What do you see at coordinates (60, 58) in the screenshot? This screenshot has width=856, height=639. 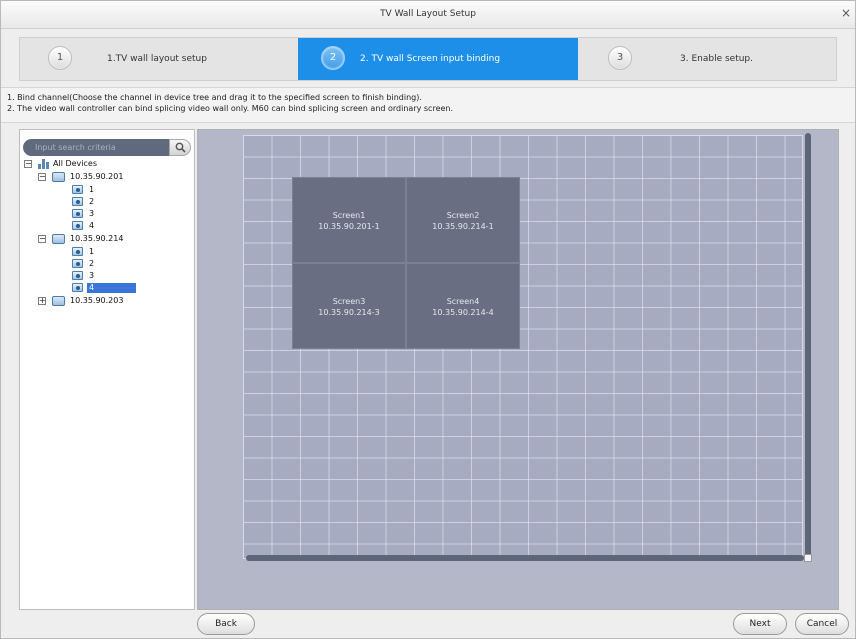 I see `step-number-badge: 1` at bounding box center [60, 58].